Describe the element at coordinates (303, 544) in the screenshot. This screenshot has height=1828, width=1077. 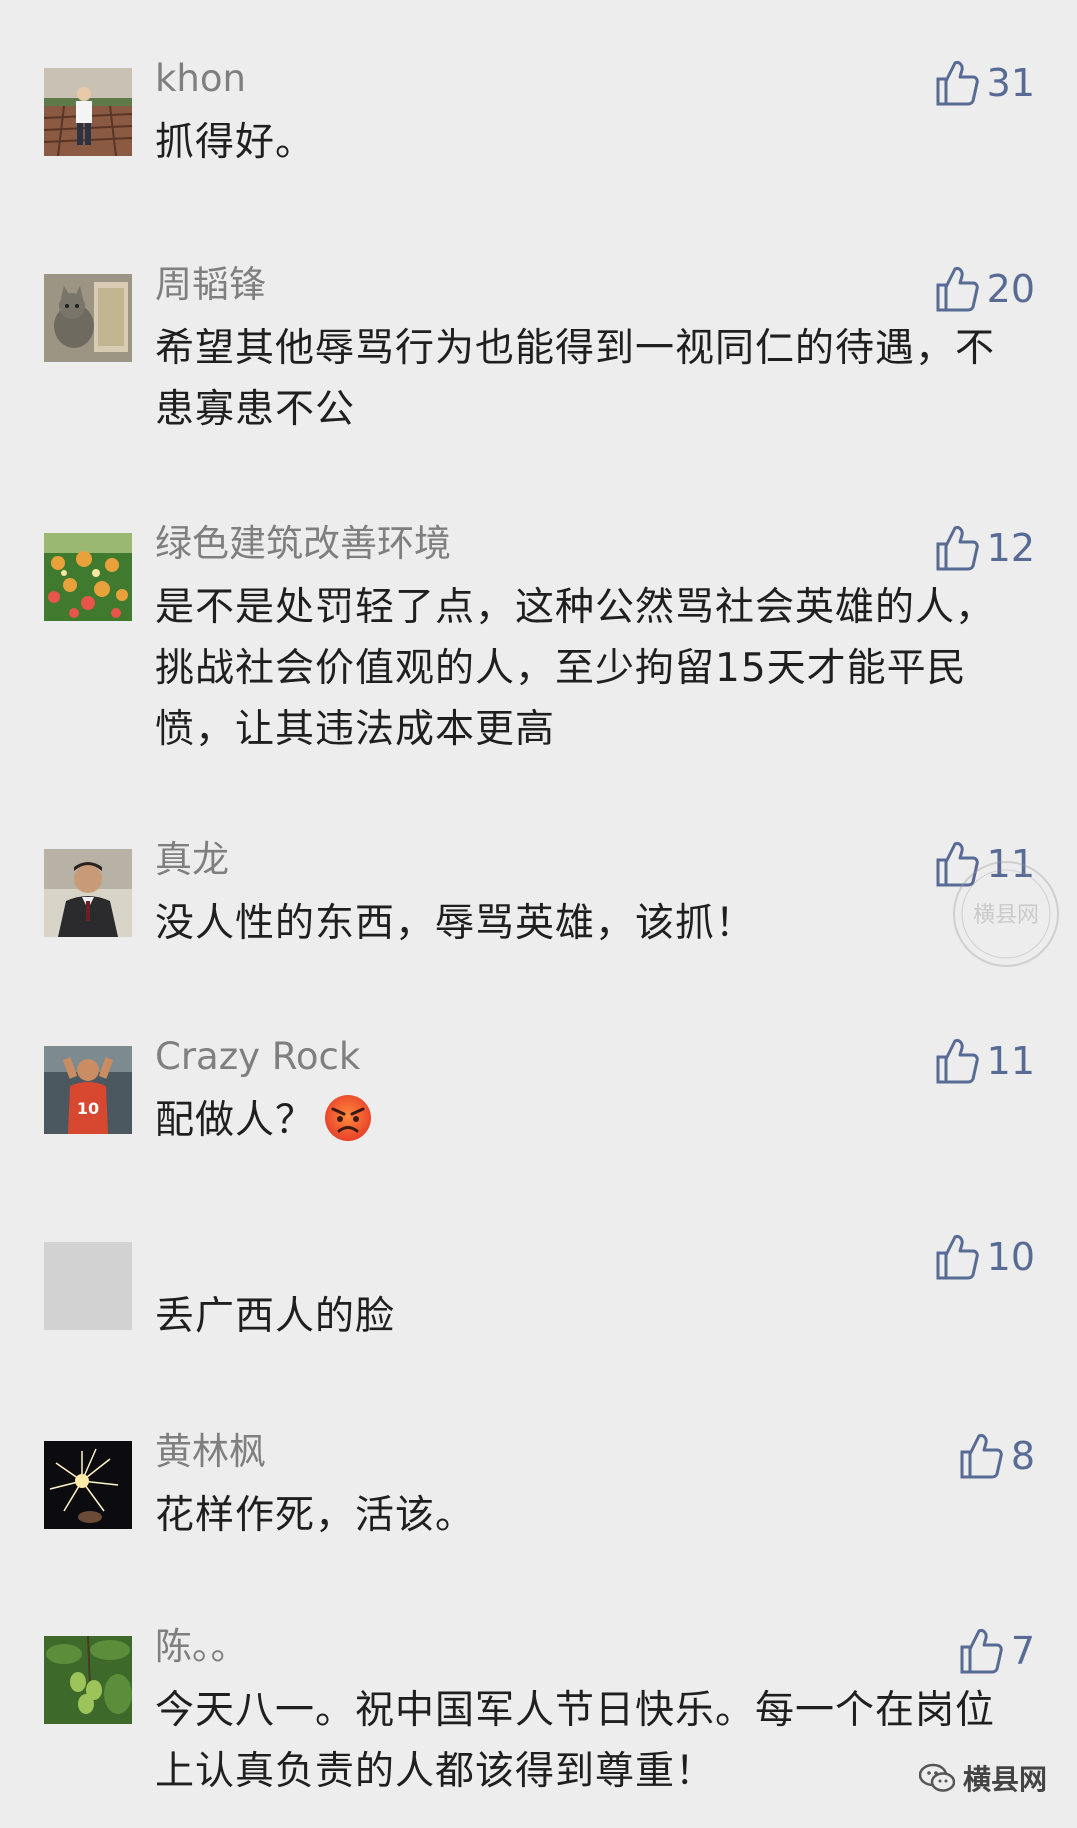
I see `comment-author: 绿色建筑改善环境` at that location.